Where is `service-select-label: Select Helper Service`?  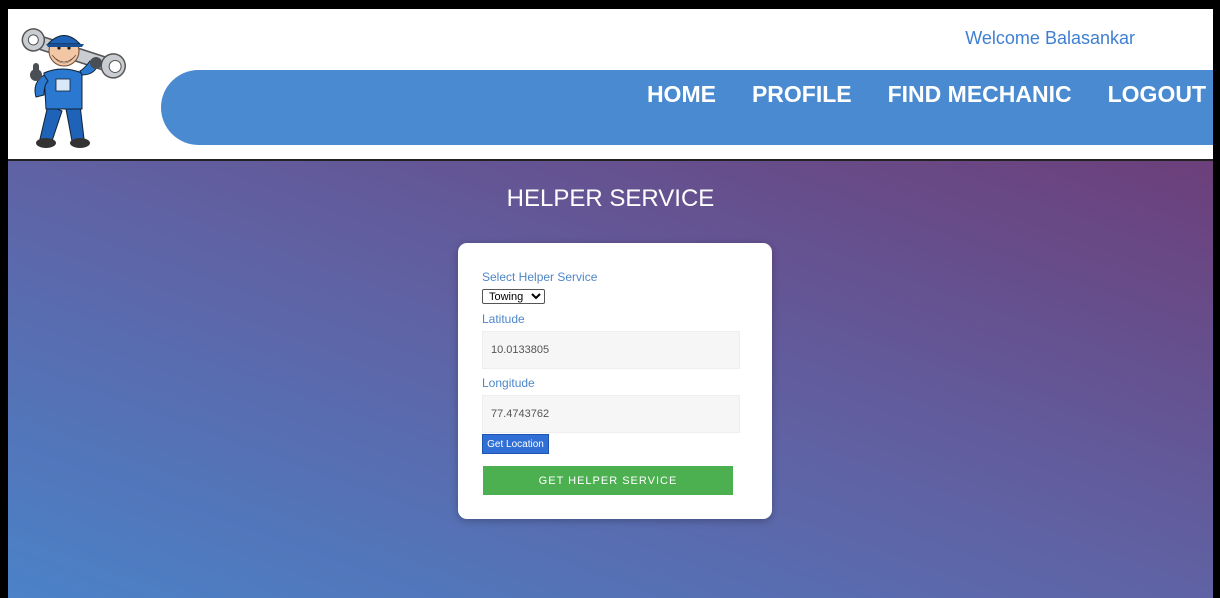
service-select-label: Select Helper Service is located at coordinates (540, 277).